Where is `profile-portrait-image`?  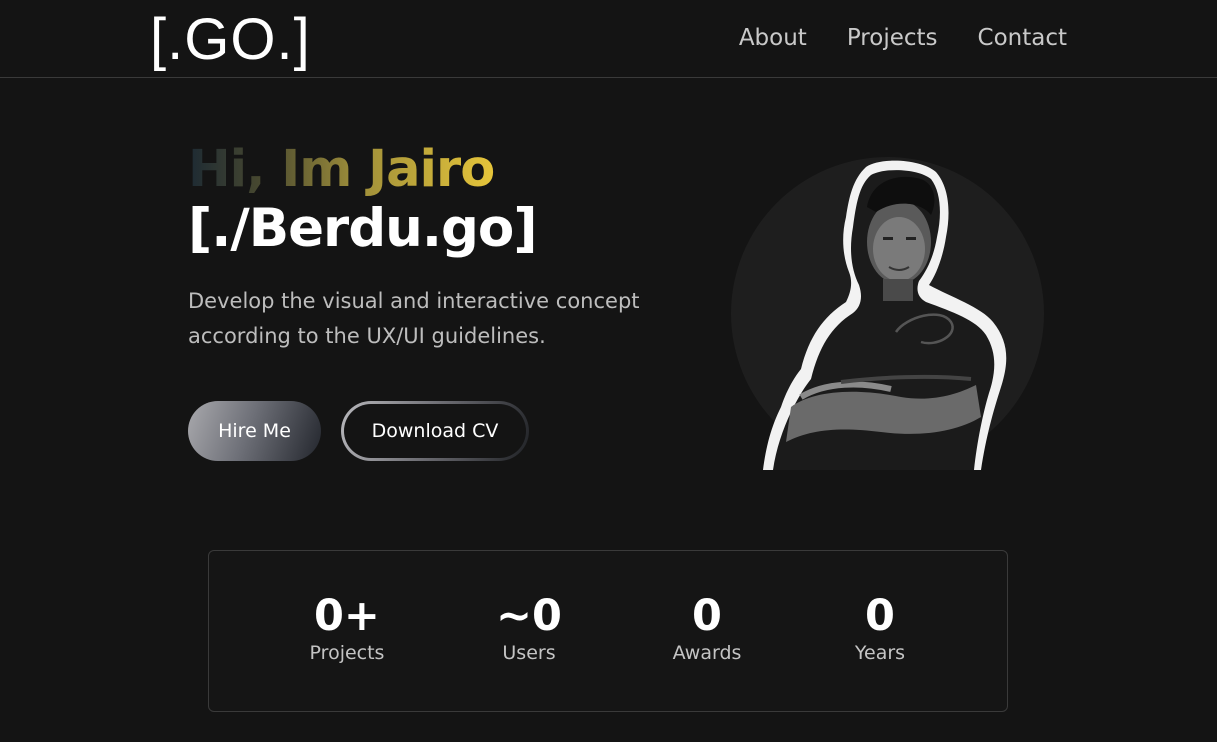 profile-portrait-image is located at coordinates (885, 315).